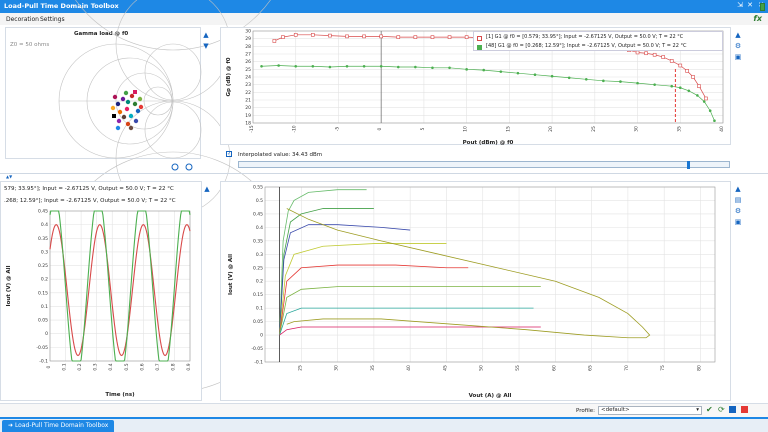 This screenshot has width=768, height=432. Describe the element at coordinates (732, 409) in the screenshot. I see `save-profile-icon` at that location.